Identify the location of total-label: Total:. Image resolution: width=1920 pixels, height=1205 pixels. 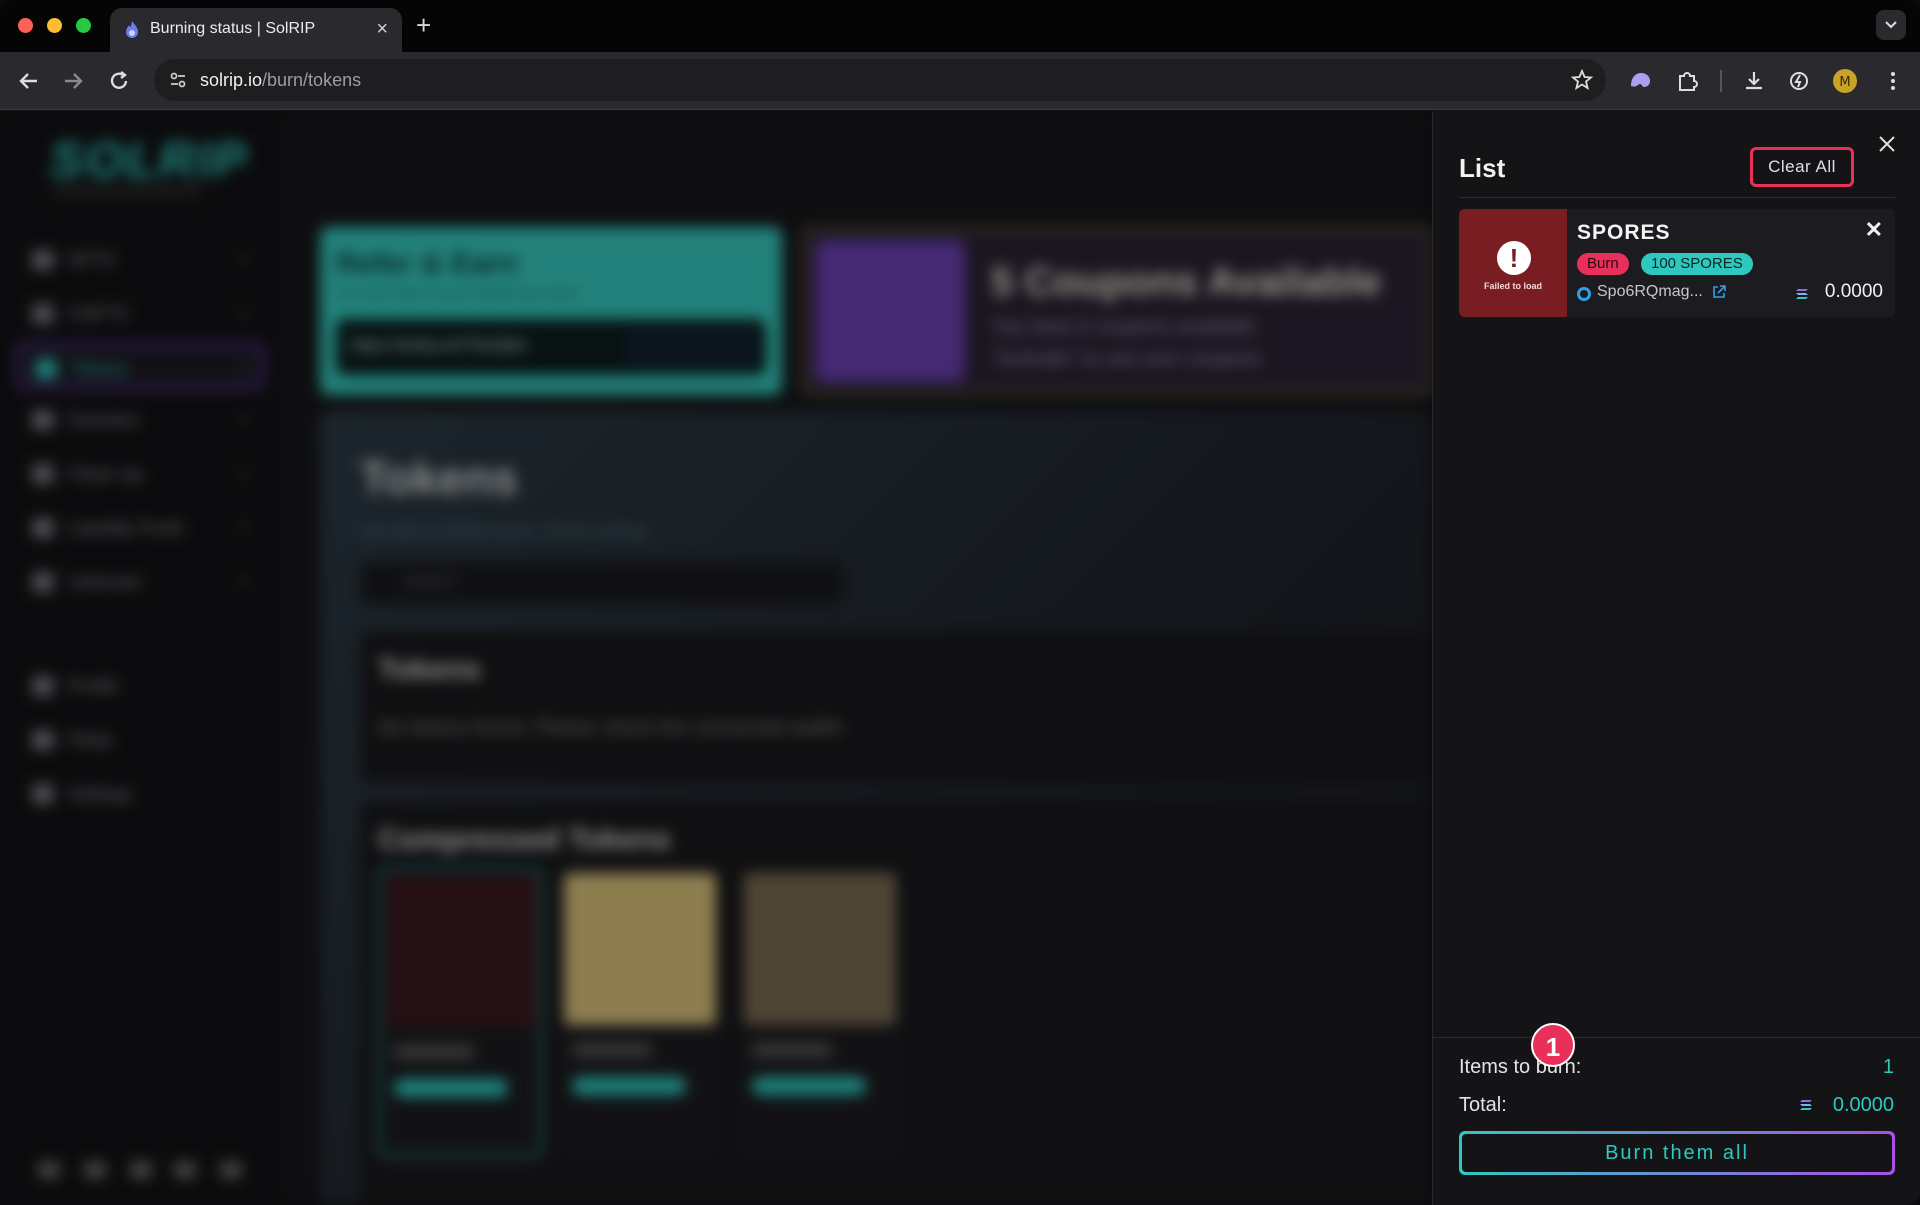
(1483, 1105).